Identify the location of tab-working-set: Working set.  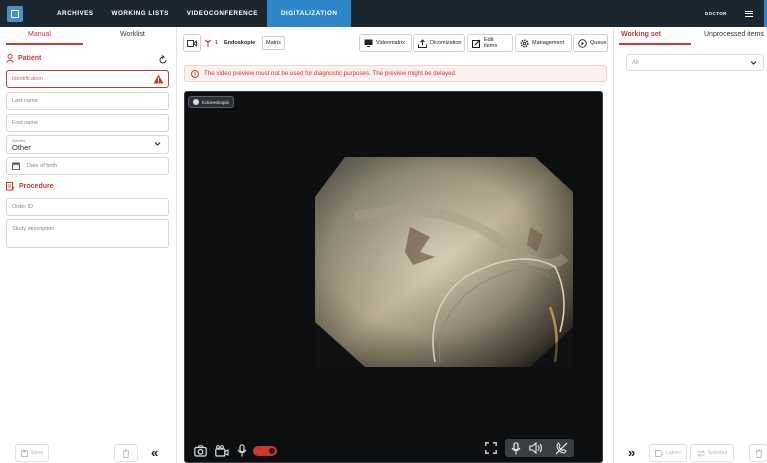
(641, 34).